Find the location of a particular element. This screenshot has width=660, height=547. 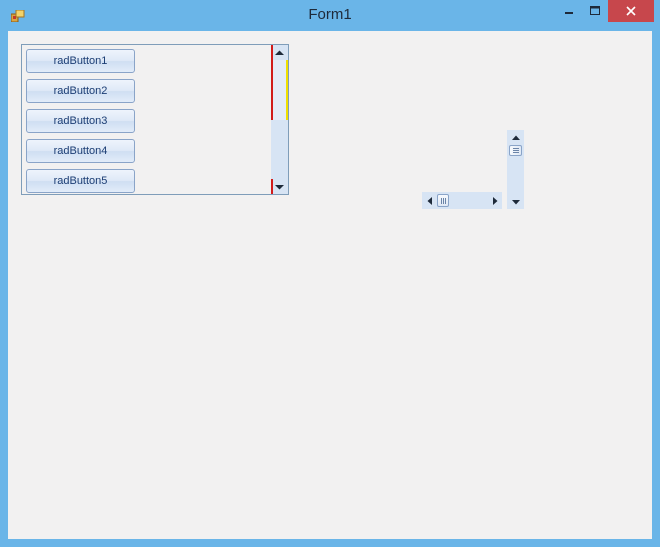

title-bar: Form1 is located at coordinates (330, 15).